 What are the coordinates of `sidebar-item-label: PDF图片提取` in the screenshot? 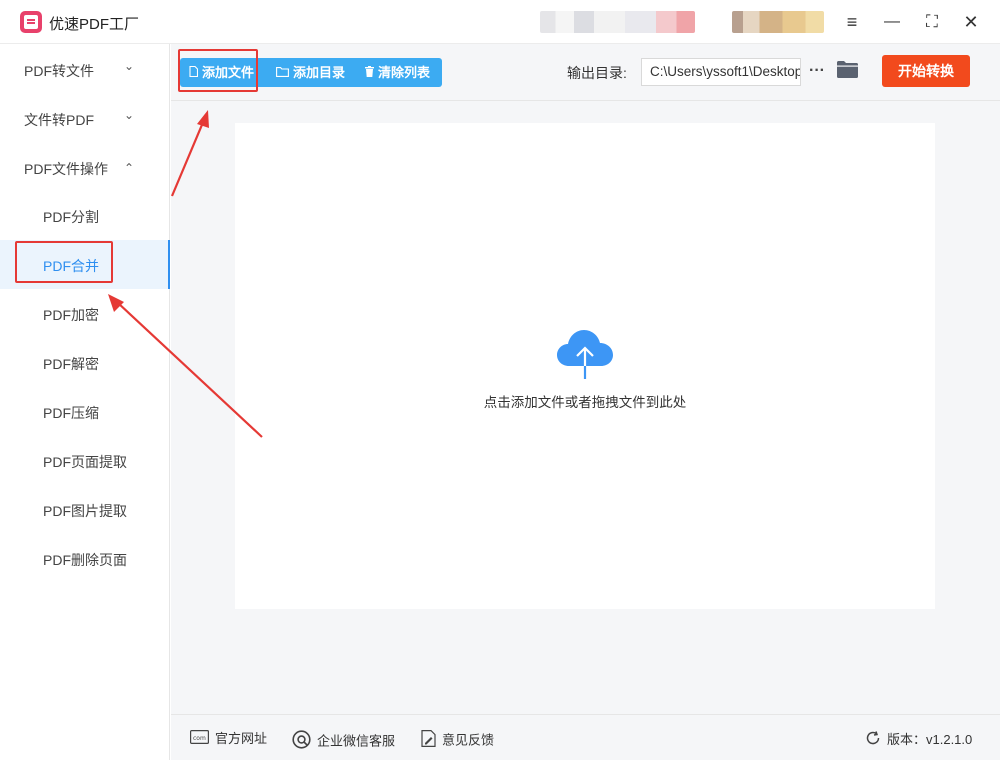 It's located at (85, 511).